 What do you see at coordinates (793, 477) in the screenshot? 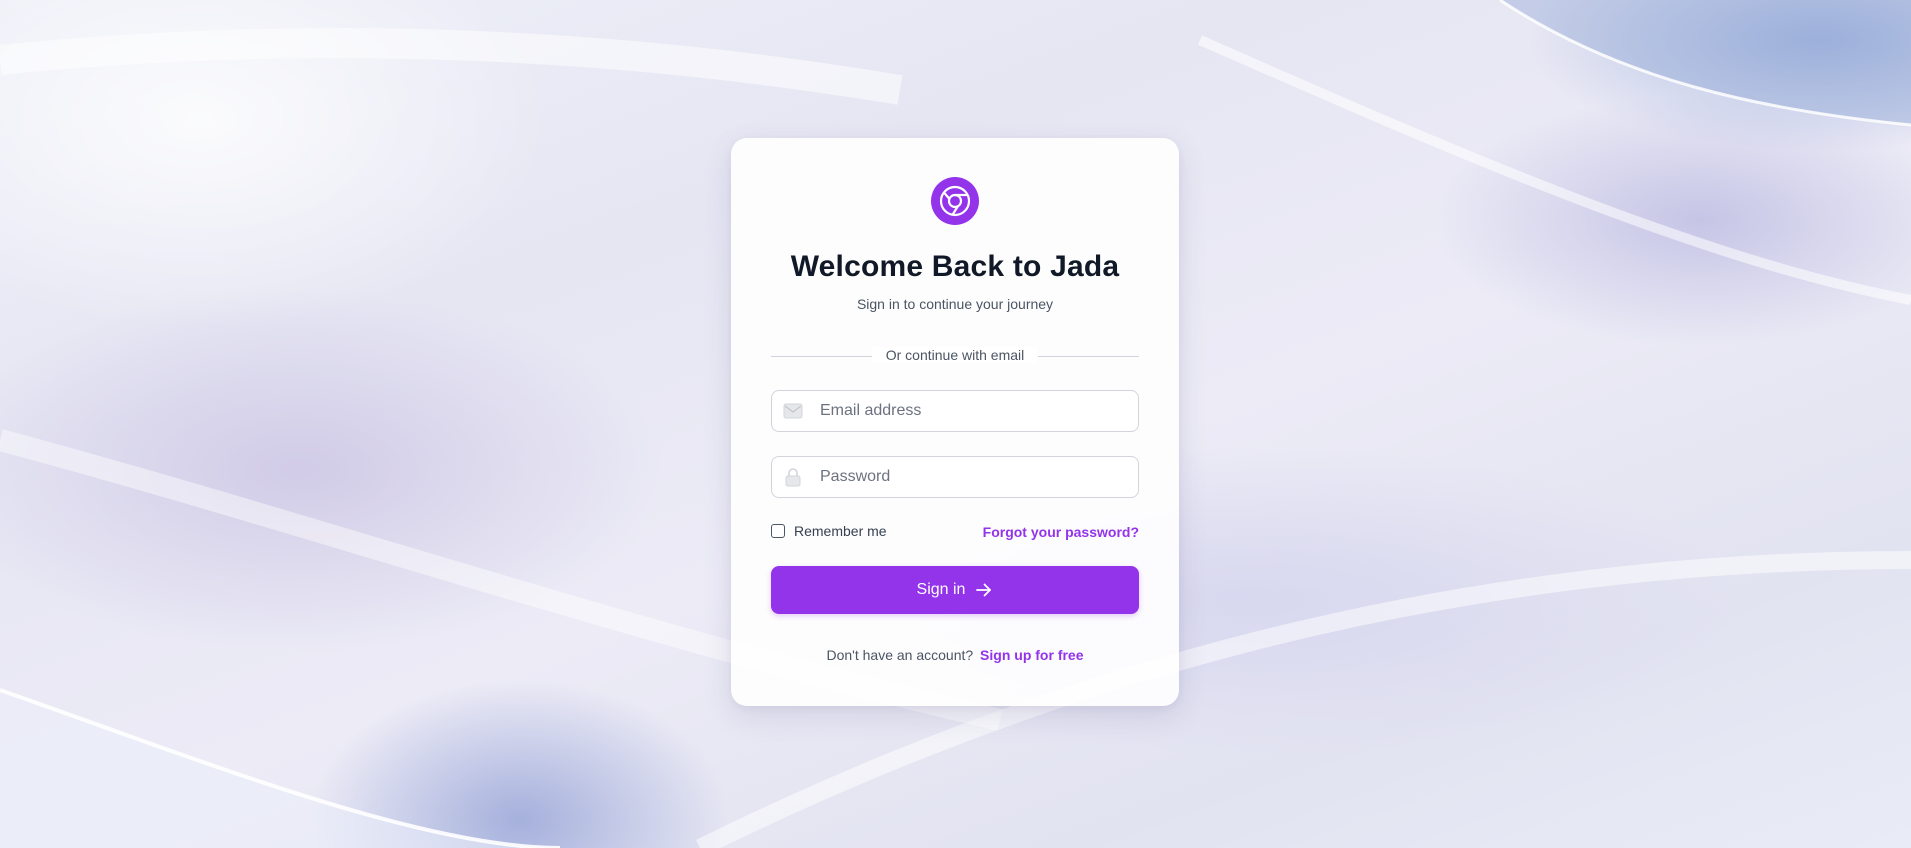
I see `lock-icon` at bounding box center [793, 477].